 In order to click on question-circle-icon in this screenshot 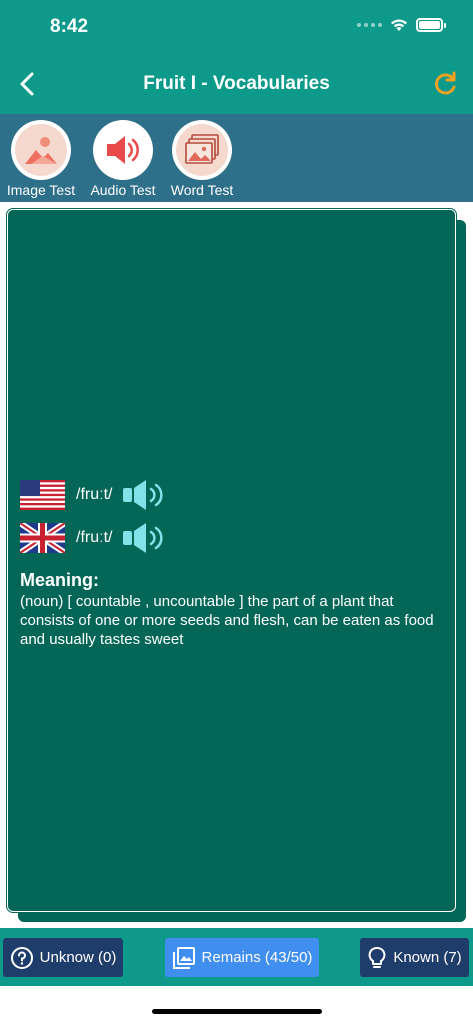, I will do `click(21, 957)`.